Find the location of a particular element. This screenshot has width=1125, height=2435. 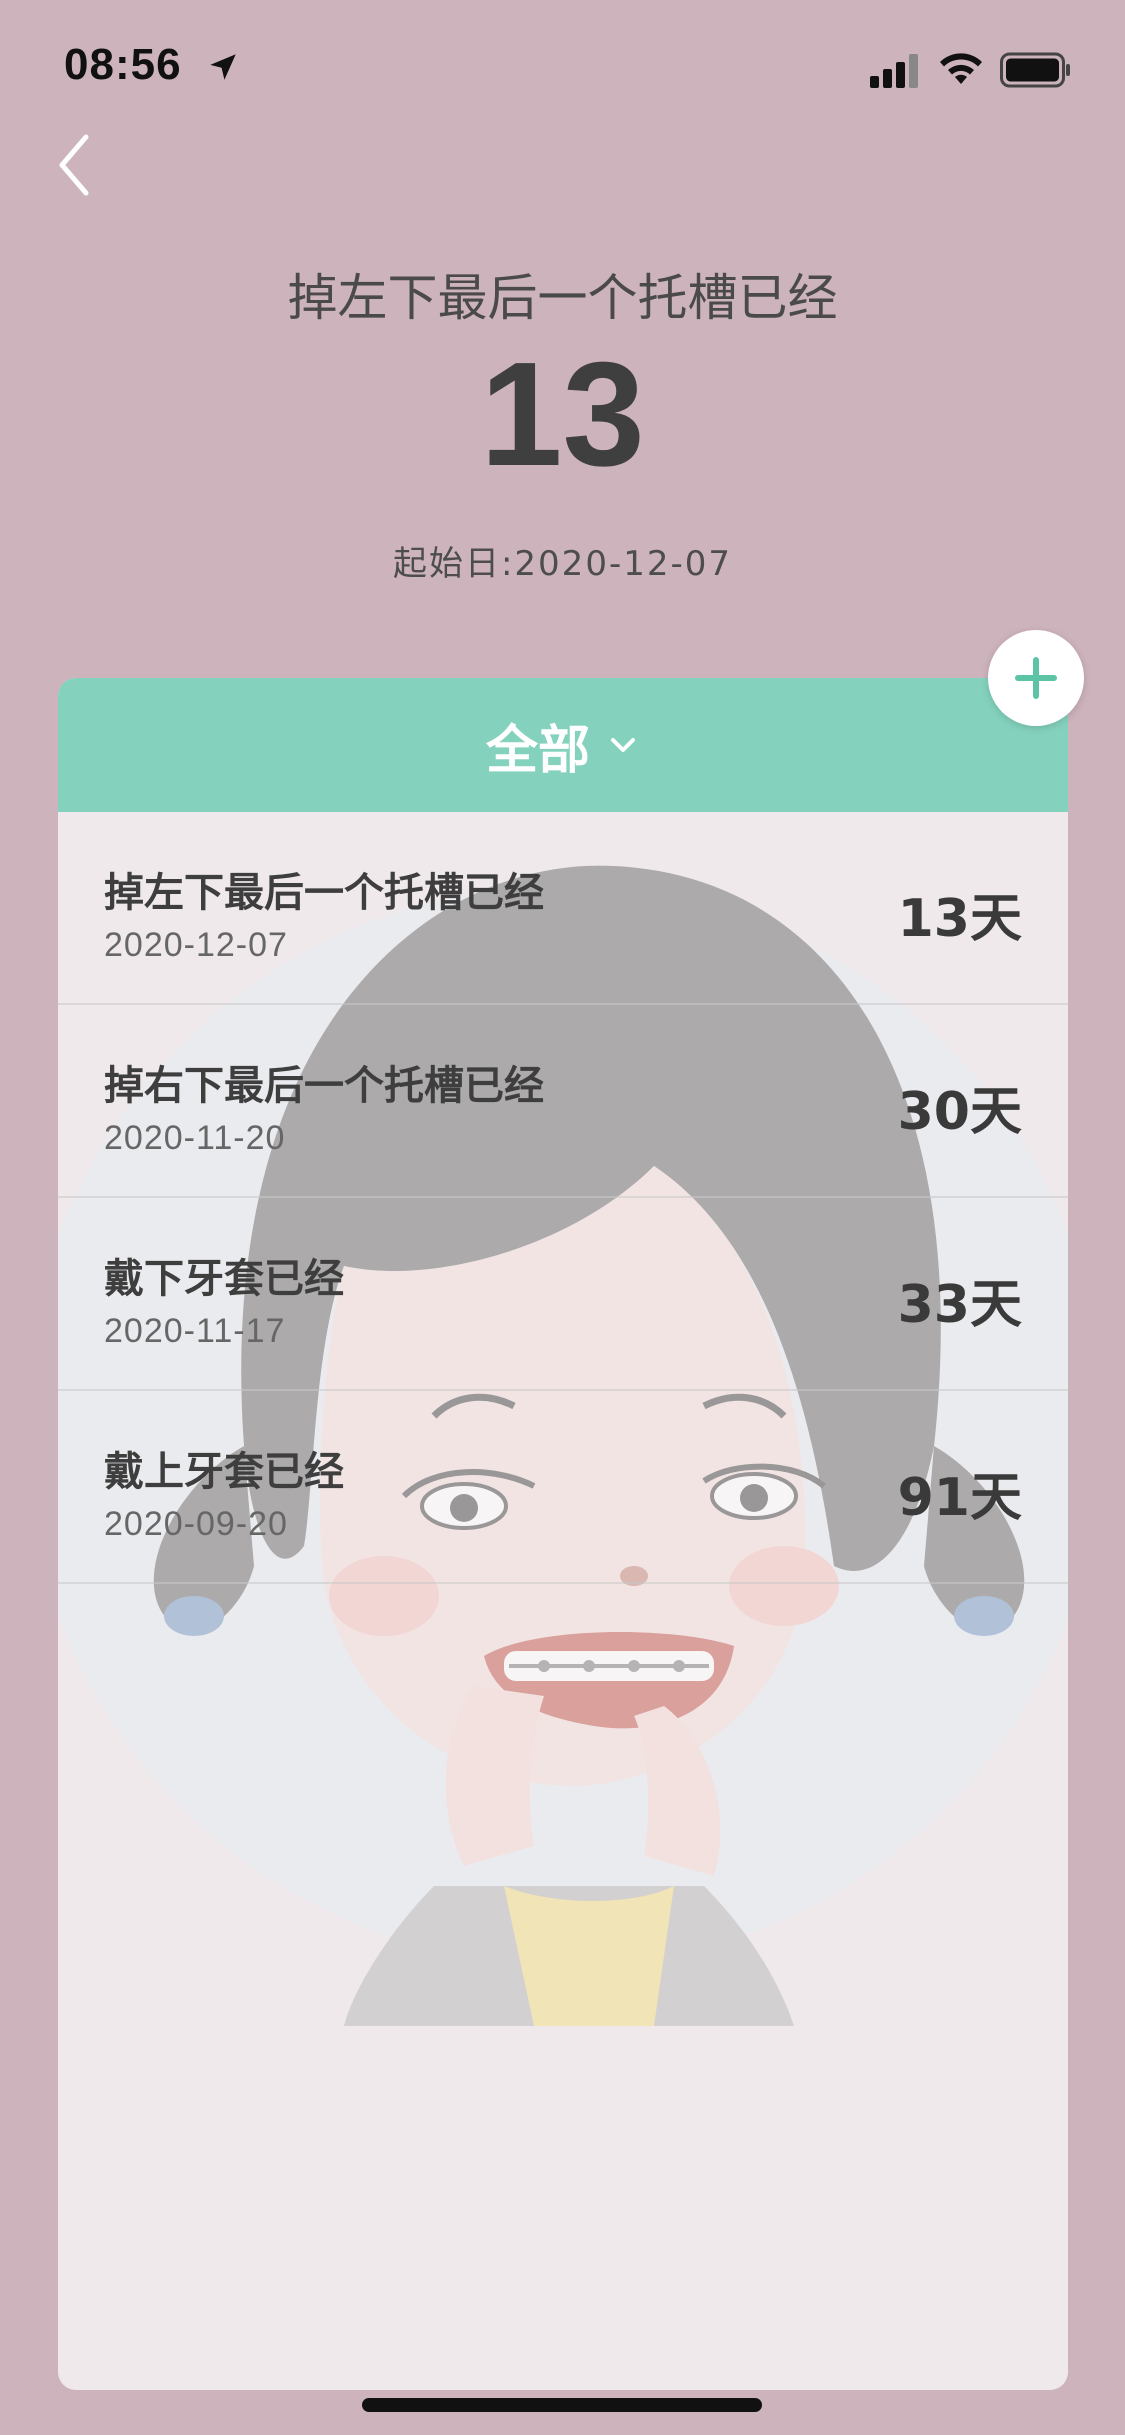

status-time: 08:56 is located at coordinates (123, 64).